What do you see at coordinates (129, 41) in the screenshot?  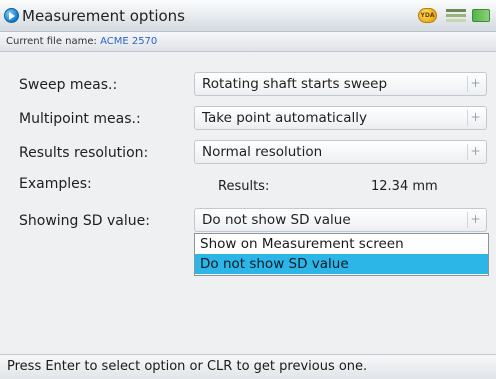 I see `file-name-value: ACME 2570` at bounding box center [129, 41].